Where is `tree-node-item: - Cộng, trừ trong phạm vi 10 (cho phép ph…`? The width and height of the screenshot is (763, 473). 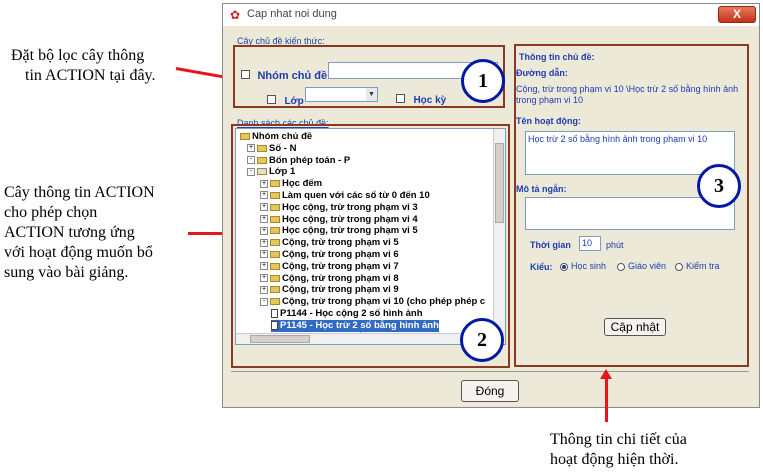
tree-node-item: - Cộng, trừ trong phạm vi 10 (cho phép ph… is located at coordinates (372, 302).